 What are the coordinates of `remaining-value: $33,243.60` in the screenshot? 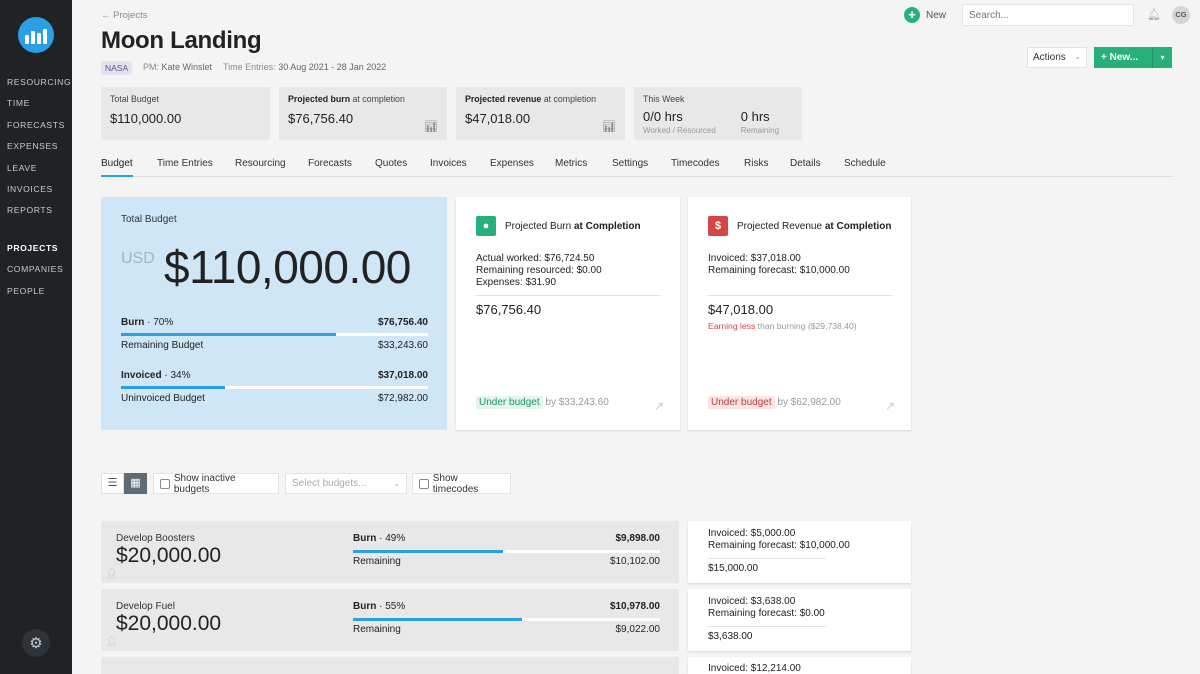 It's located at (402, 345).